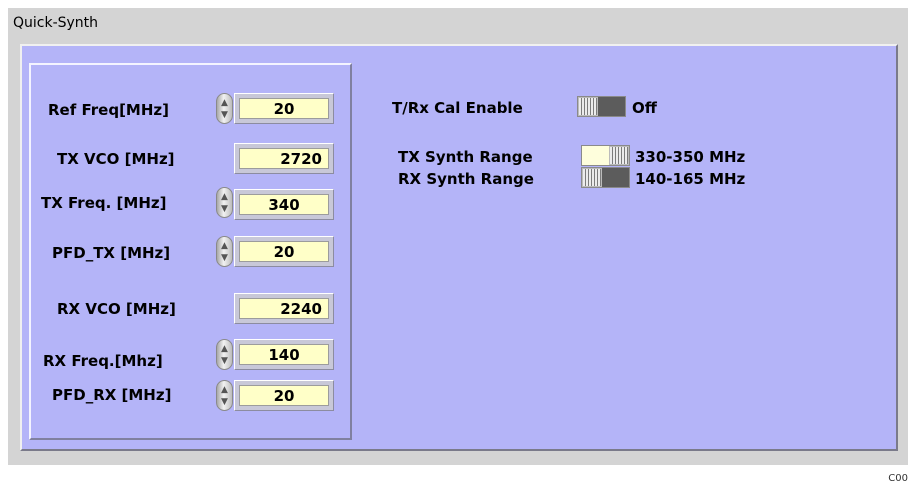  I want to click on rx-synth-range-toggle, so click(605, 177).